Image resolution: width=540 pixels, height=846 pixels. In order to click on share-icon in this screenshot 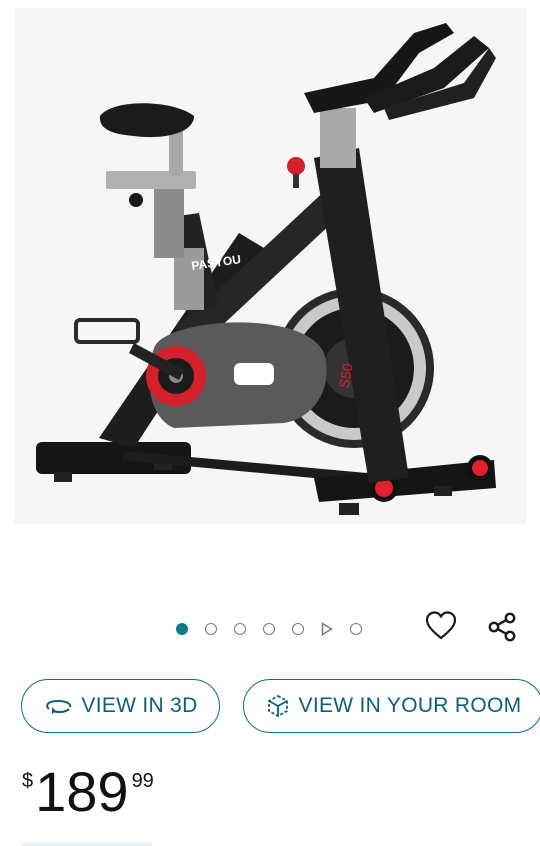, I will do `click(502, 627)`.